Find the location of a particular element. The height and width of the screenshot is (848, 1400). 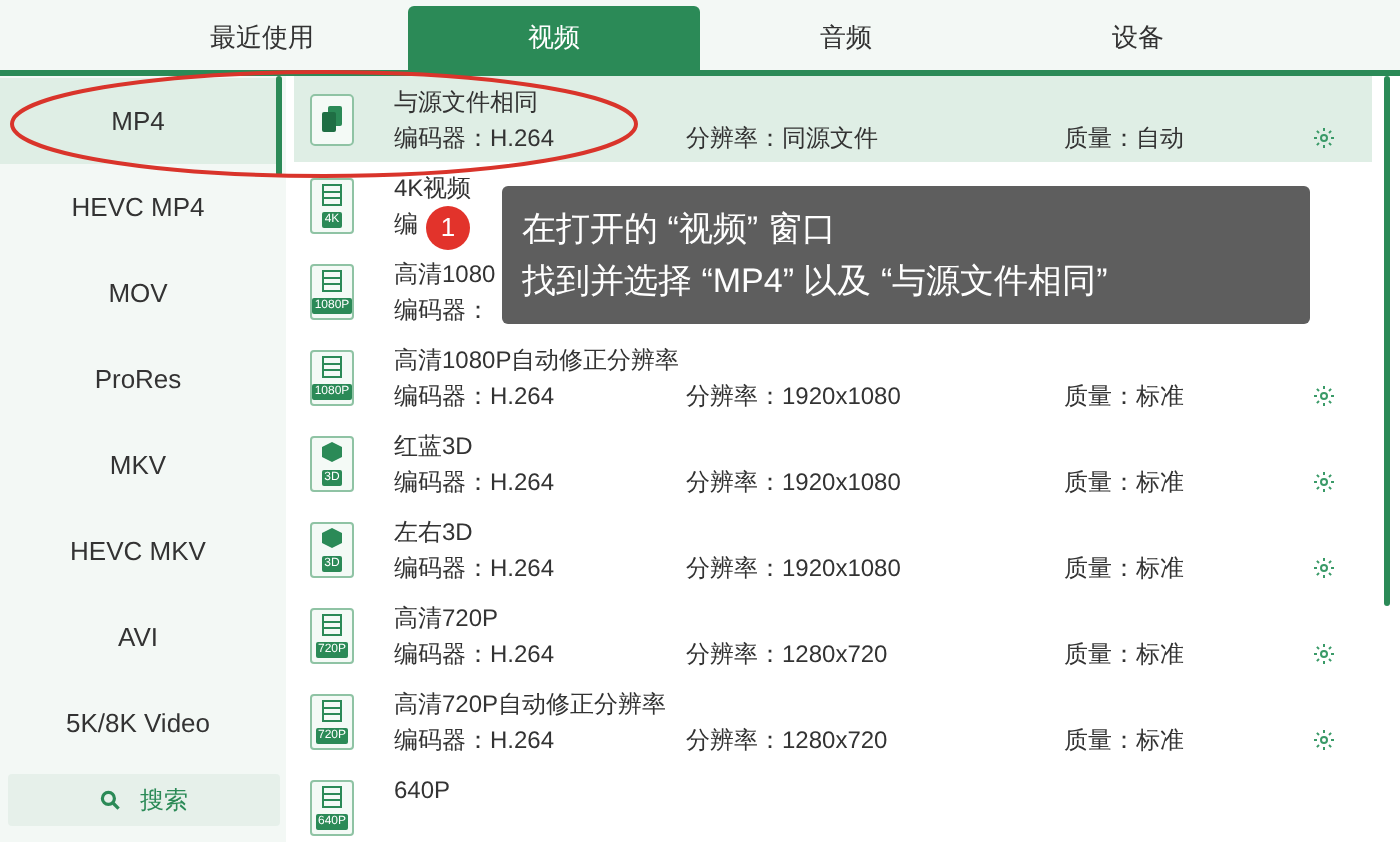

preset-title: 4K视频 is located at coordinates (433, 188).